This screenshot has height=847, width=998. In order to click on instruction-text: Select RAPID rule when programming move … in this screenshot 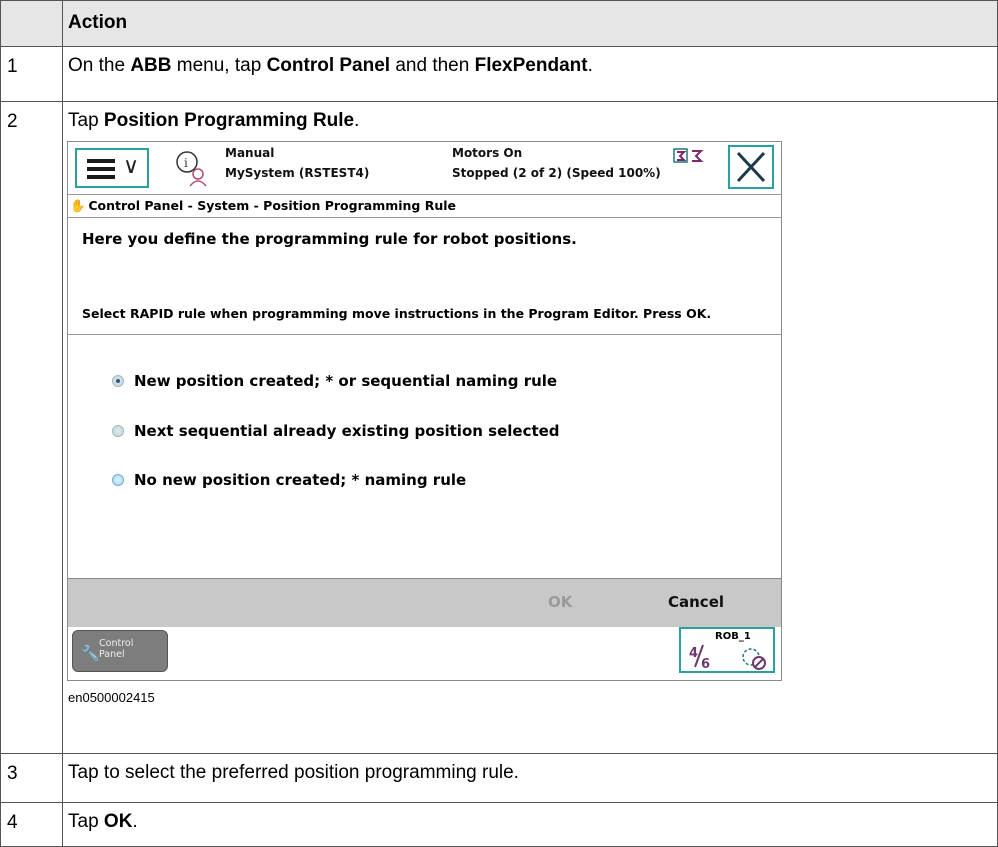, I will do `click(397, 313)`.